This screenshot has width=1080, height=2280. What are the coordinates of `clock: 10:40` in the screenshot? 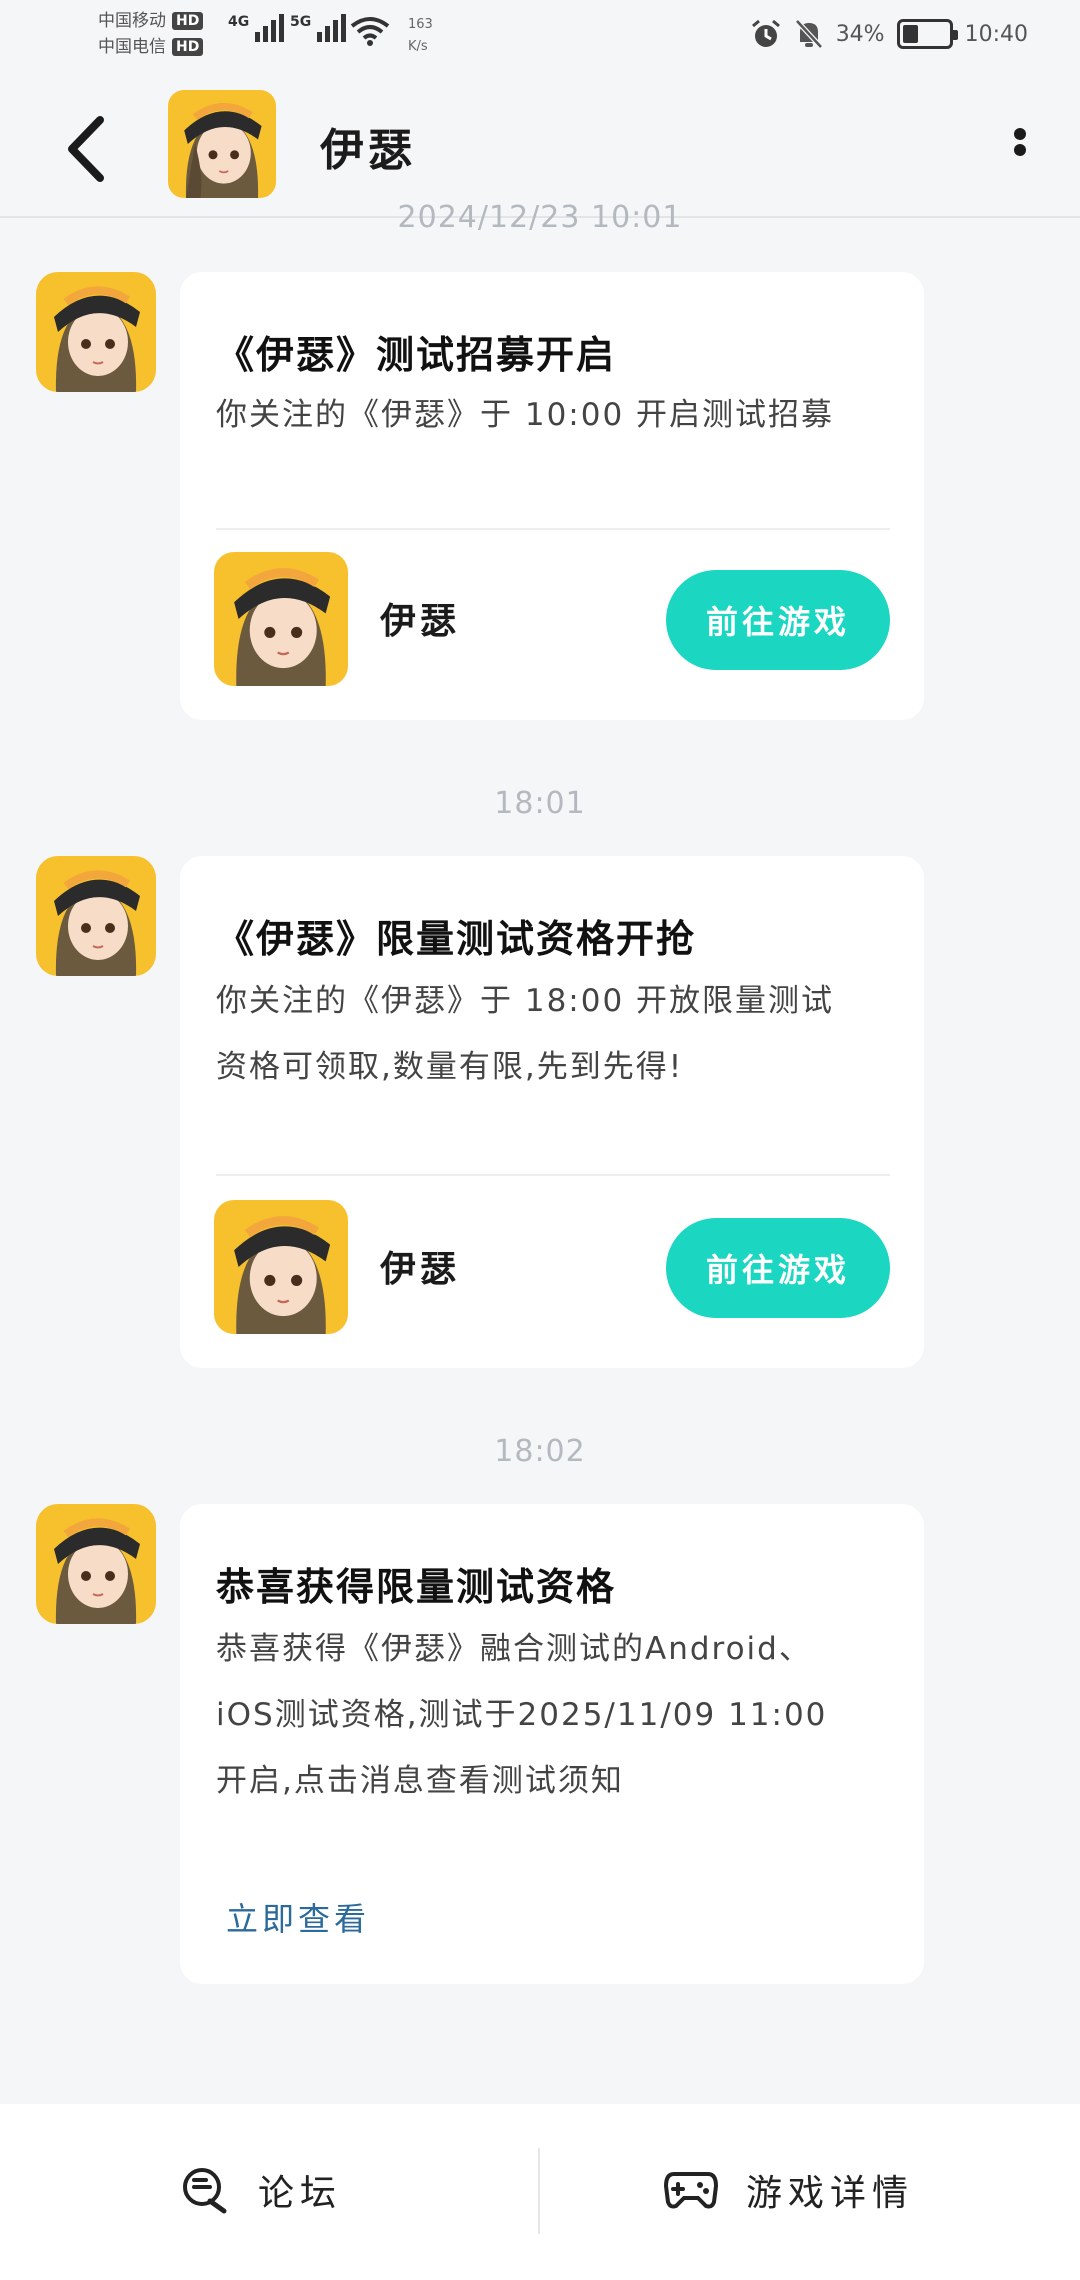 It's located at (996, 34).